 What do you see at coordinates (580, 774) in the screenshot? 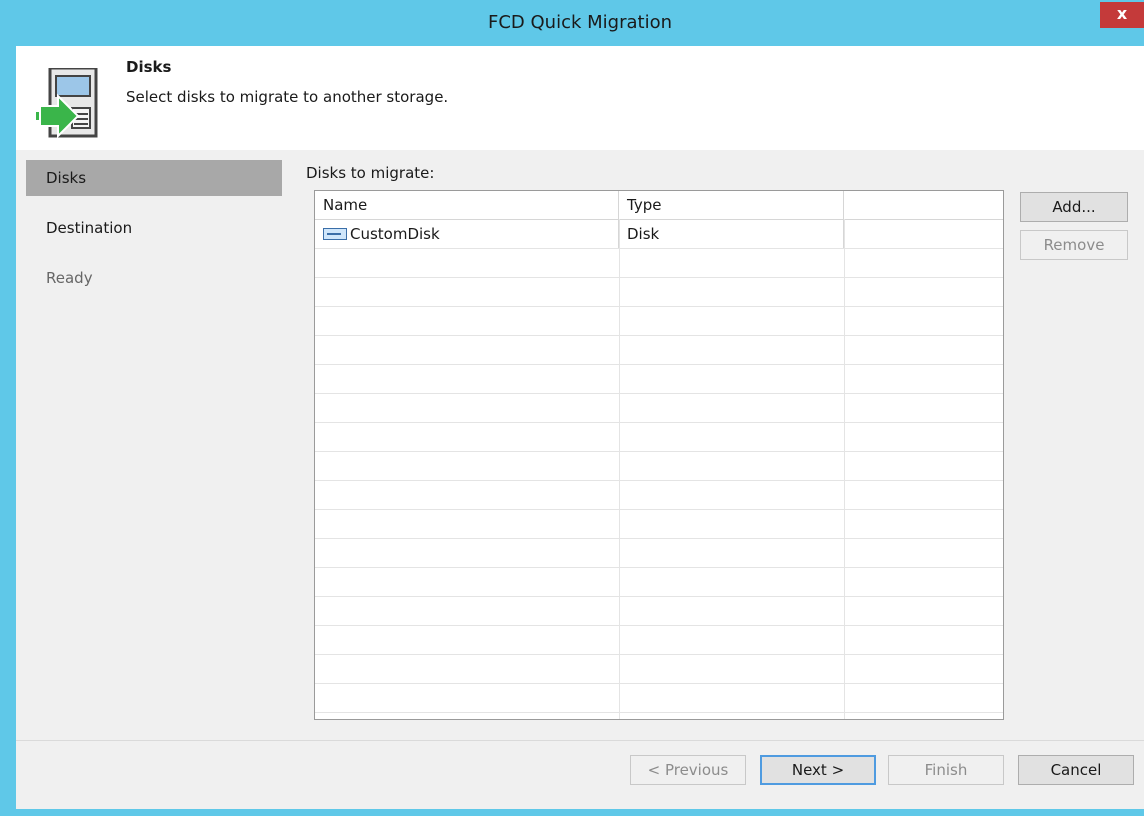
I see `wizard-footer: < Previous Next > Finish Cancel` at bounding box center [580, 774].